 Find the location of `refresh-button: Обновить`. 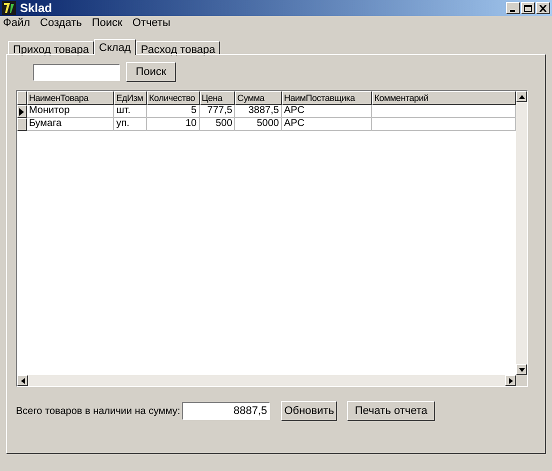

refresh-button: Обновить is located at coordinates (309, 411).